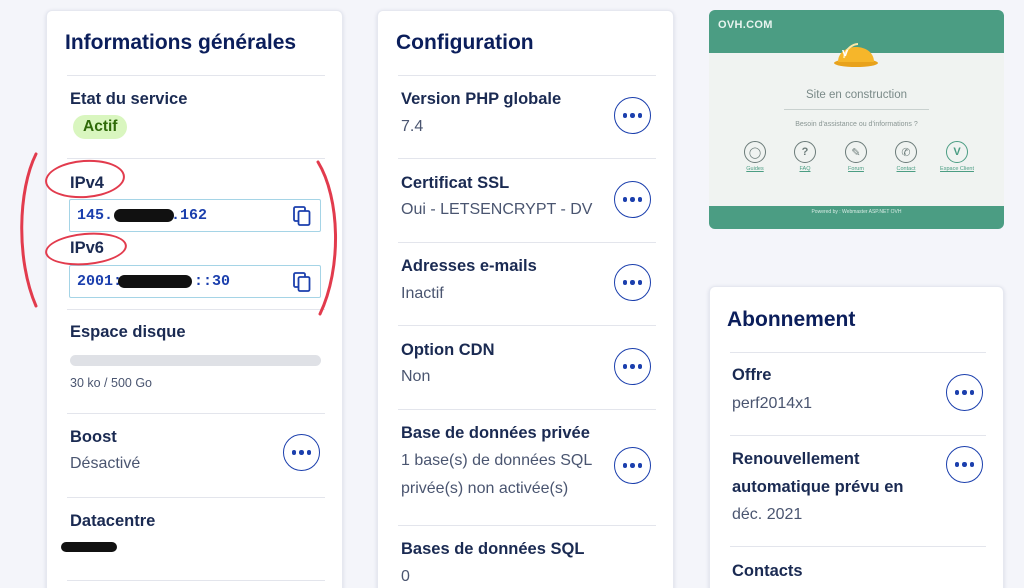 The width and height of the screenshot is (1024, 588). What do you see at coordinates (128, 332) in the screenshot?
I see `disk-space-label: Espace disque` at bounding box center [128, 332].